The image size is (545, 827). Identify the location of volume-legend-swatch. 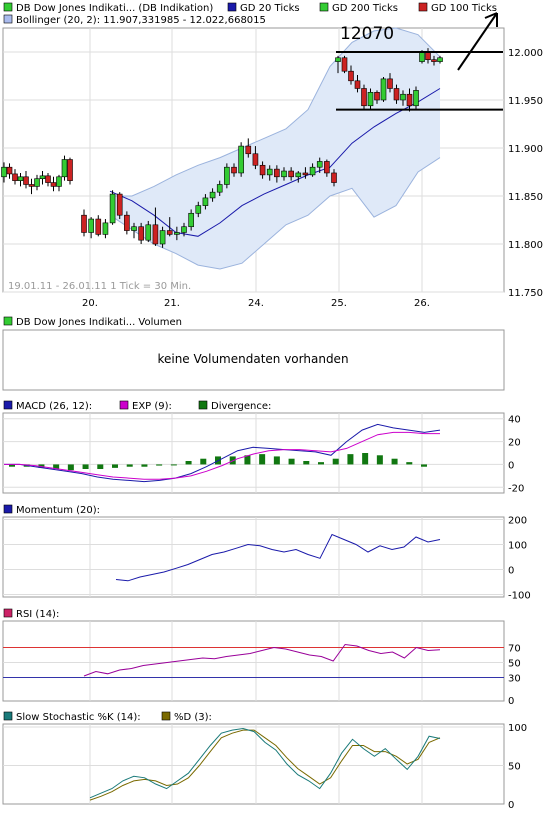
(8, 321).